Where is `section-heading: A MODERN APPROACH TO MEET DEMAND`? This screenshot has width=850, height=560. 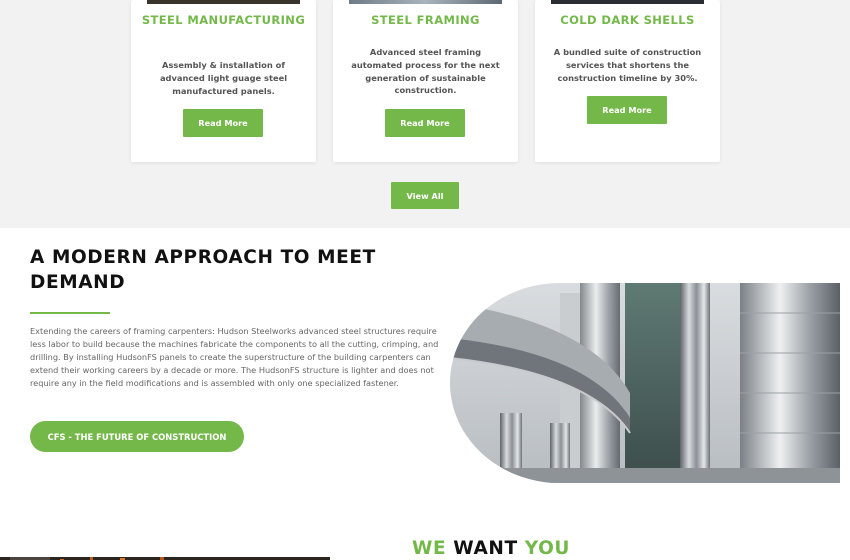
section-heading: A MODERN APPROACH TO MEET DEMAND is located at coordinates (203, 270).